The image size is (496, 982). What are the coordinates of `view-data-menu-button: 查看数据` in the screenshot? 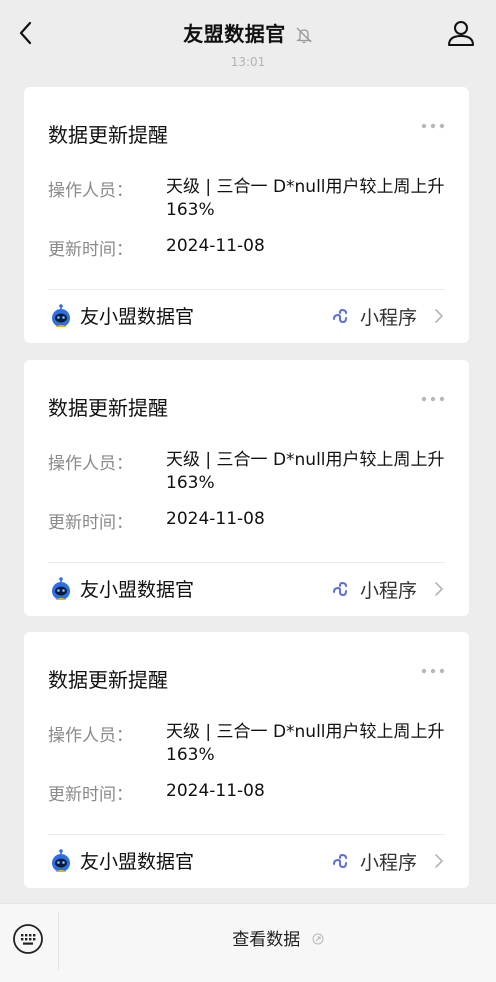 It's located at (278, 940).